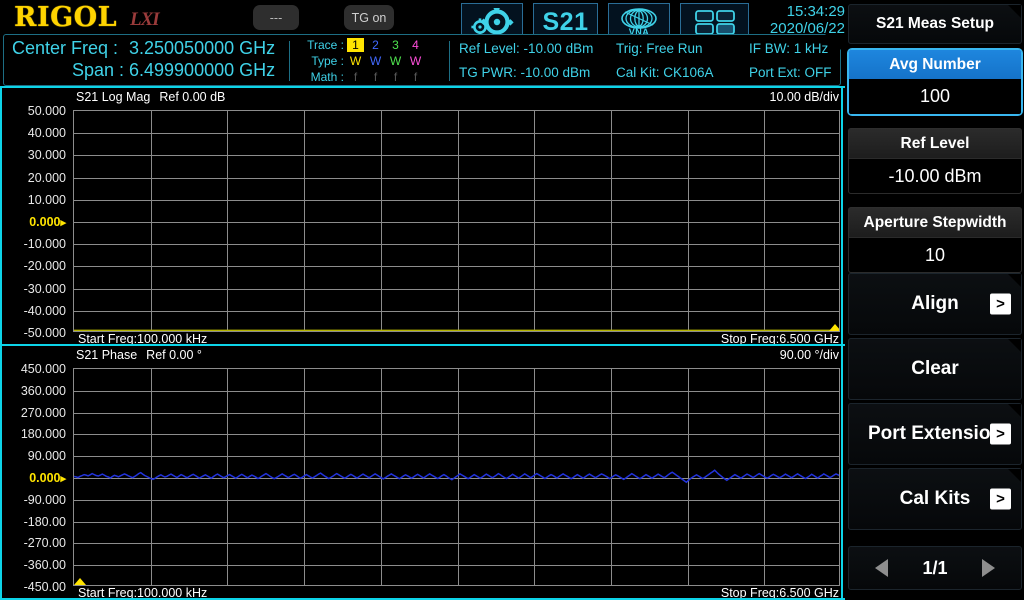  I want to click on menu-item-label: Aperture Stepwidth, so click(935, 222).